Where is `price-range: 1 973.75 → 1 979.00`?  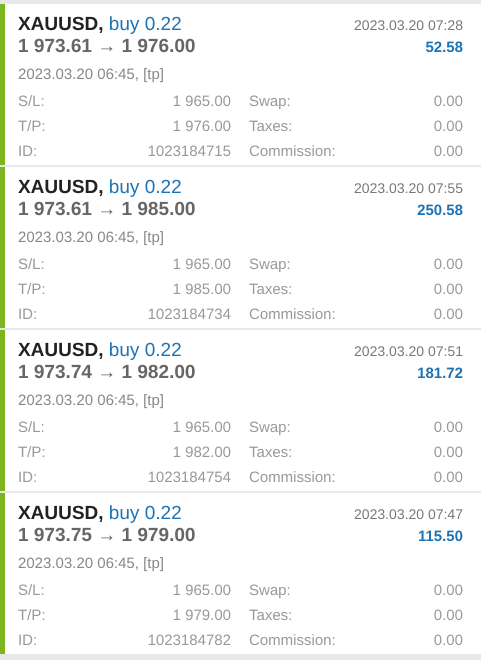 price-range: 1 973.75 → 1 979.00 is located at coordinates (107, 536).